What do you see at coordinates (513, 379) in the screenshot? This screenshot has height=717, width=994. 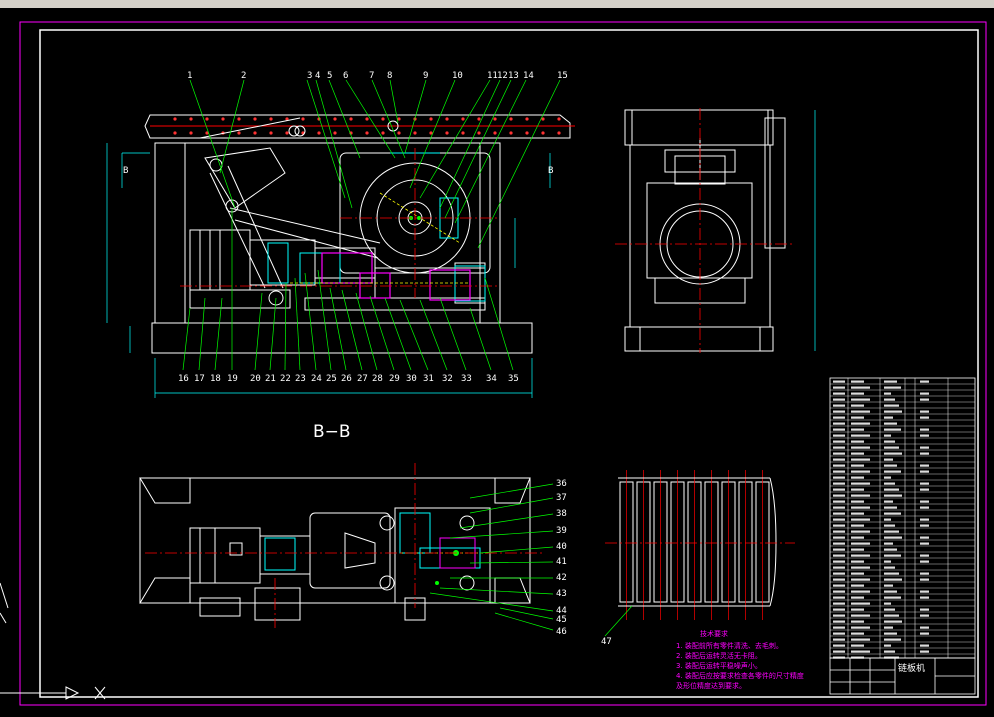 I see `balloon-35: 35` at bounding box center [513, 379].